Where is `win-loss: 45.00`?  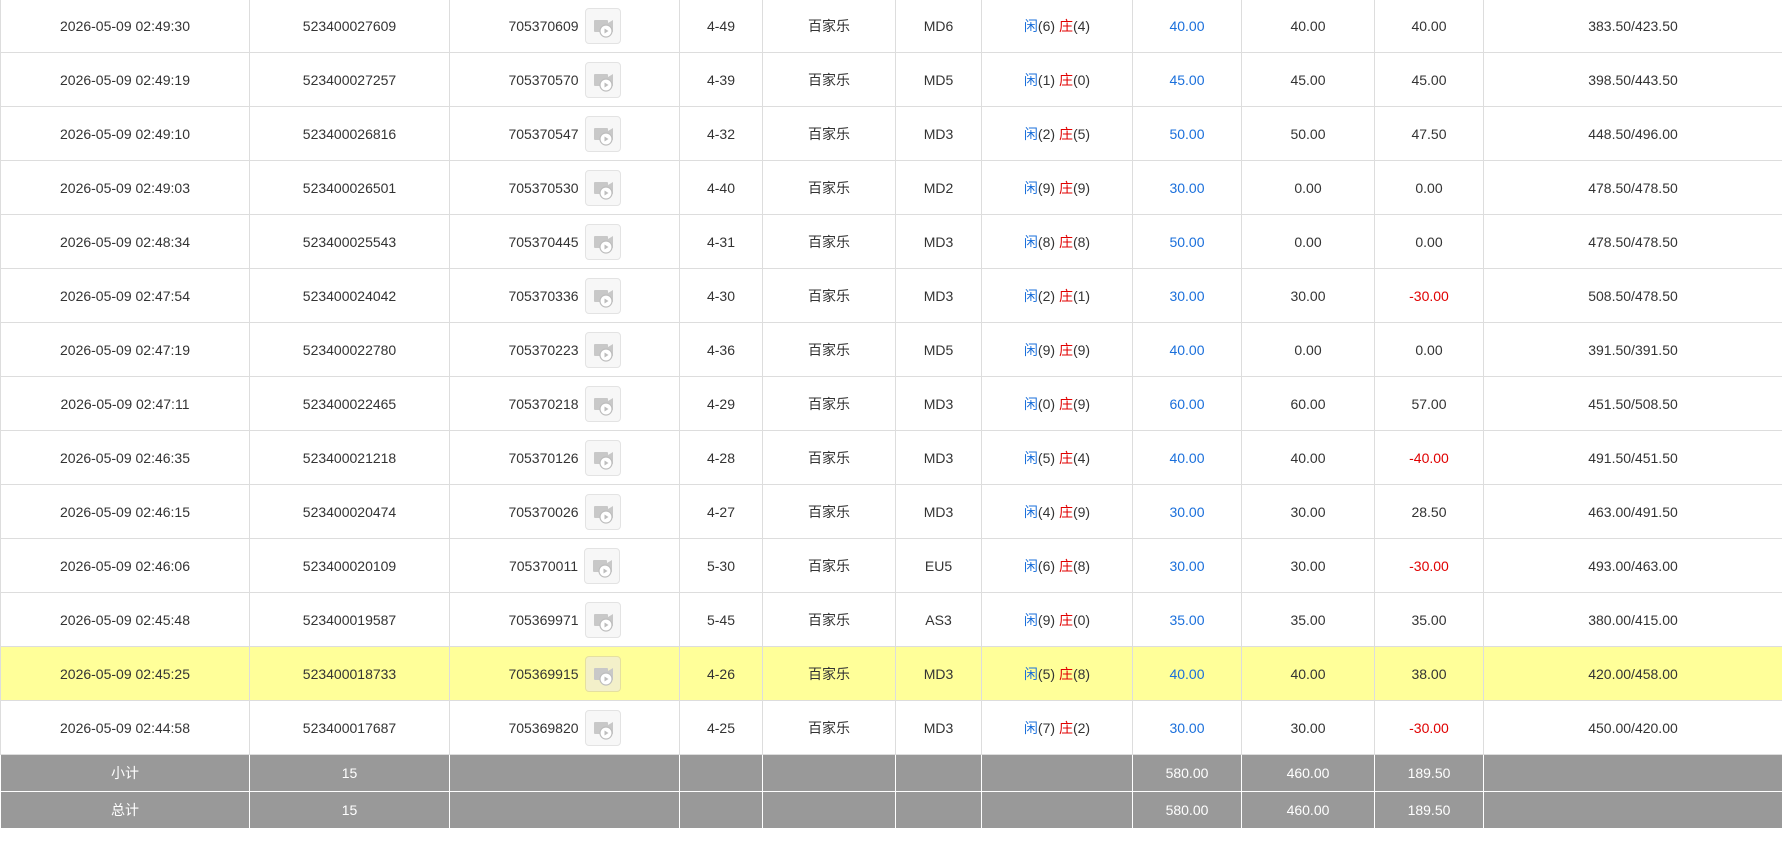 win-loss: 45.00 is located at coordinates (1429, 79).